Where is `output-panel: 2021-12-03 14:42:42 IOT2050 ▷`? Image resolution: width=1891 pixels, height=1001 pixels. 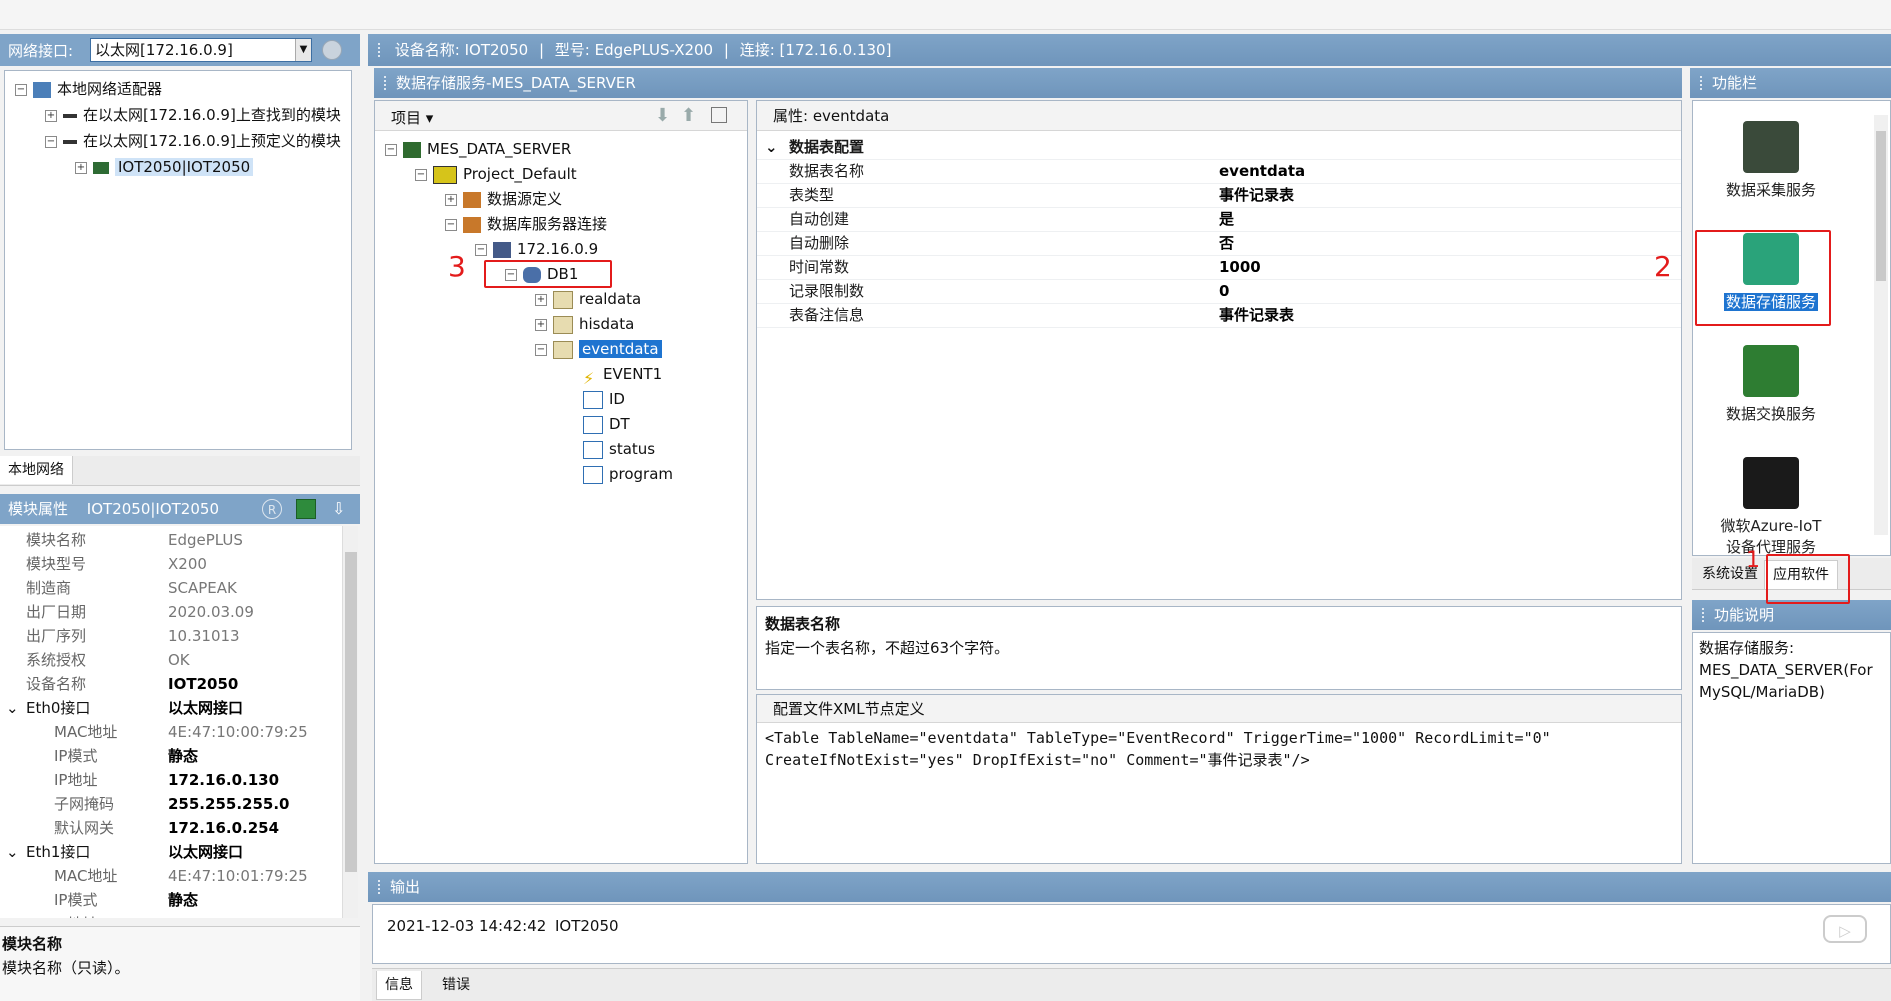 output-panel: 2021-12-03 14:42:42 IOT2050 ▷ is located at coordinates (1131, 934).